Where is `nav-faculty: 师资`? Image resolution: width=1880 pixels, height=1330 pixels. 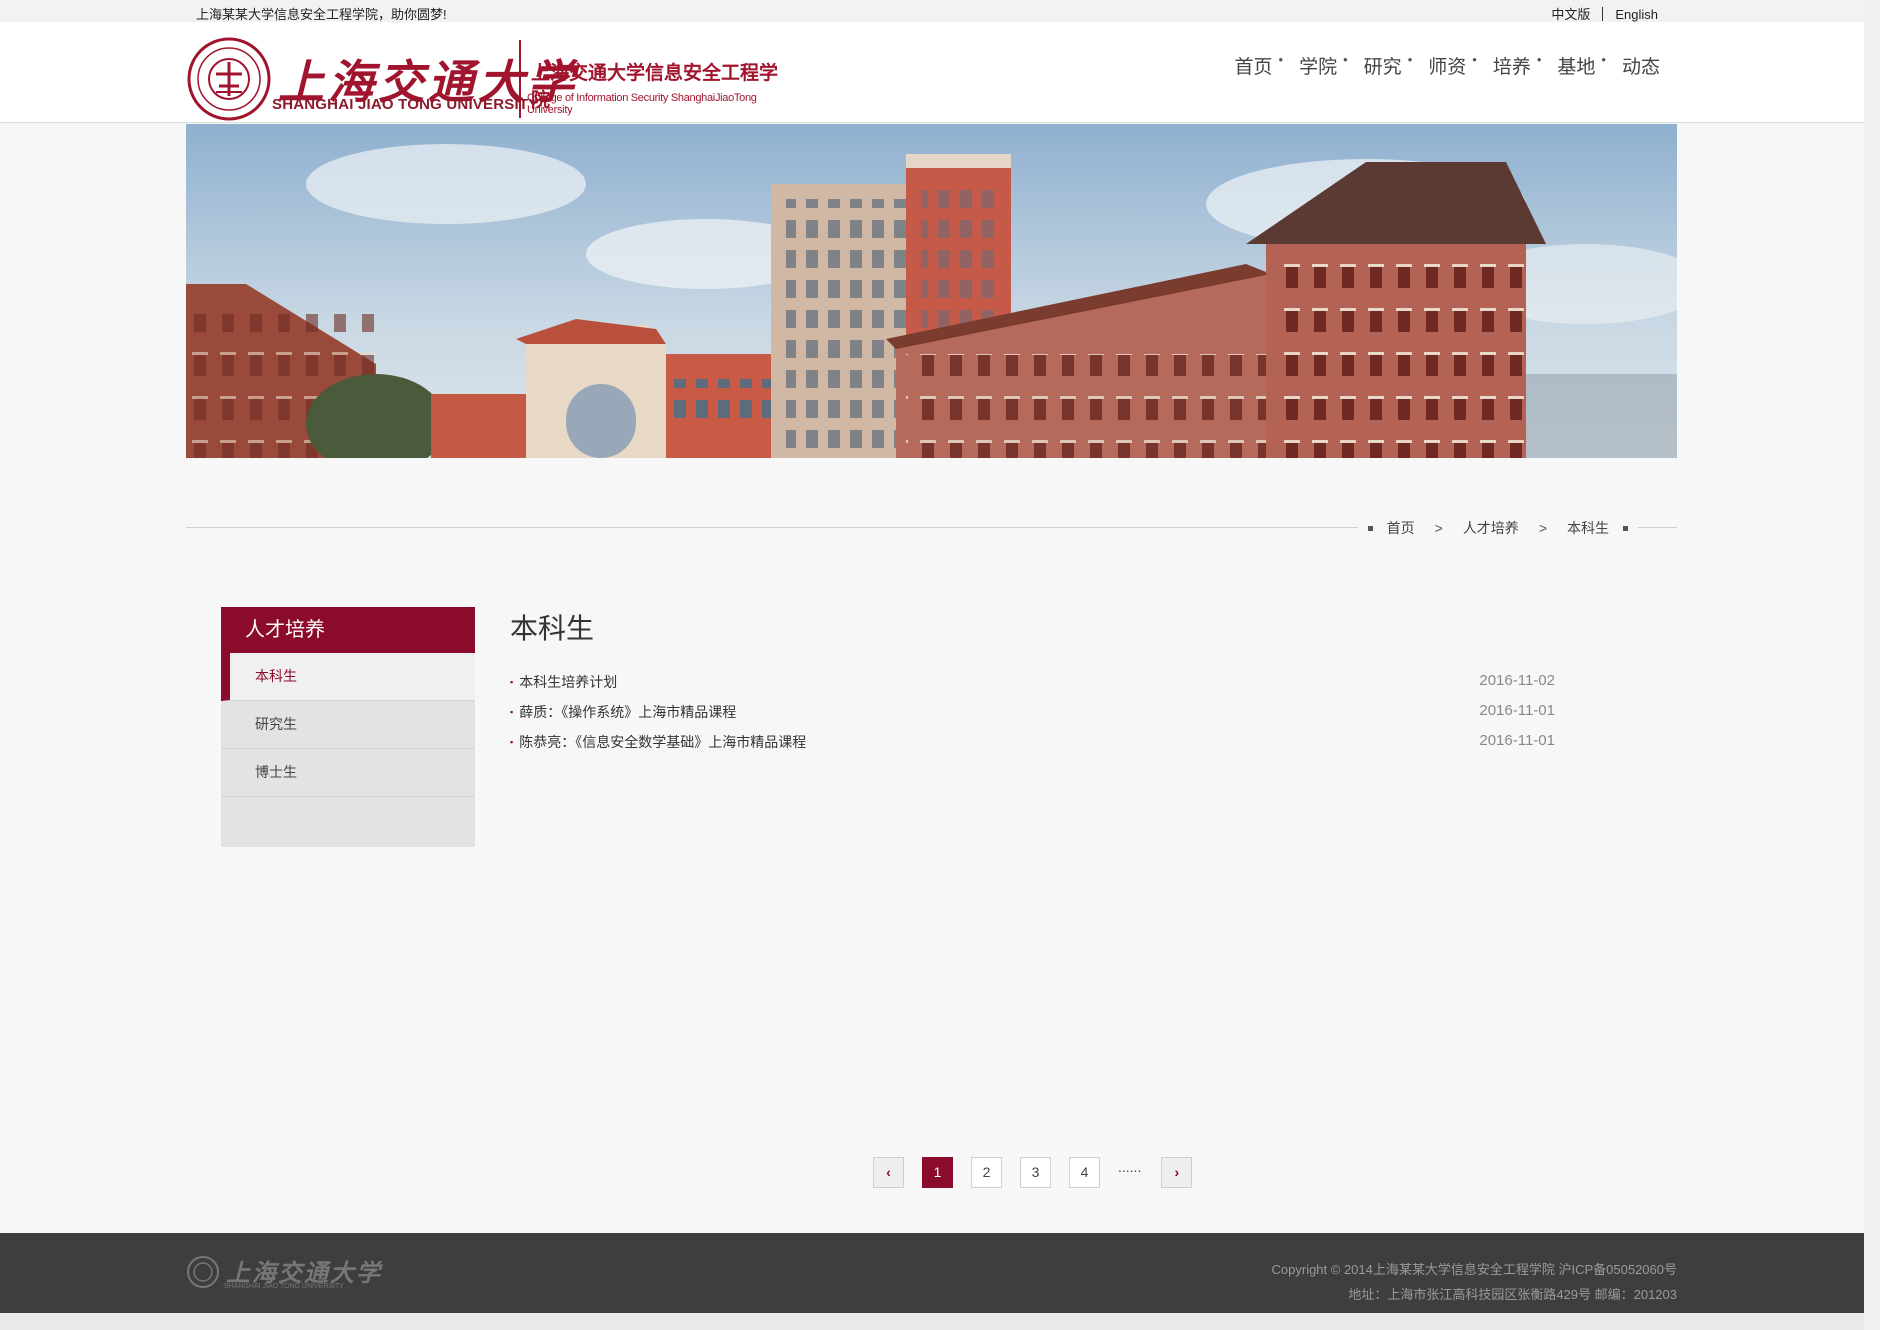 nav-faculty: 师资 is located at coordinates (1447, 65).